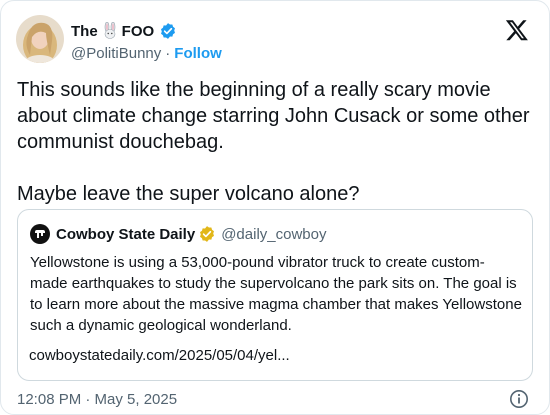 The width and height of the screenshot is (550, 415). I want to click on quoted-handle: @daily_cowboy, so click(274, 234).